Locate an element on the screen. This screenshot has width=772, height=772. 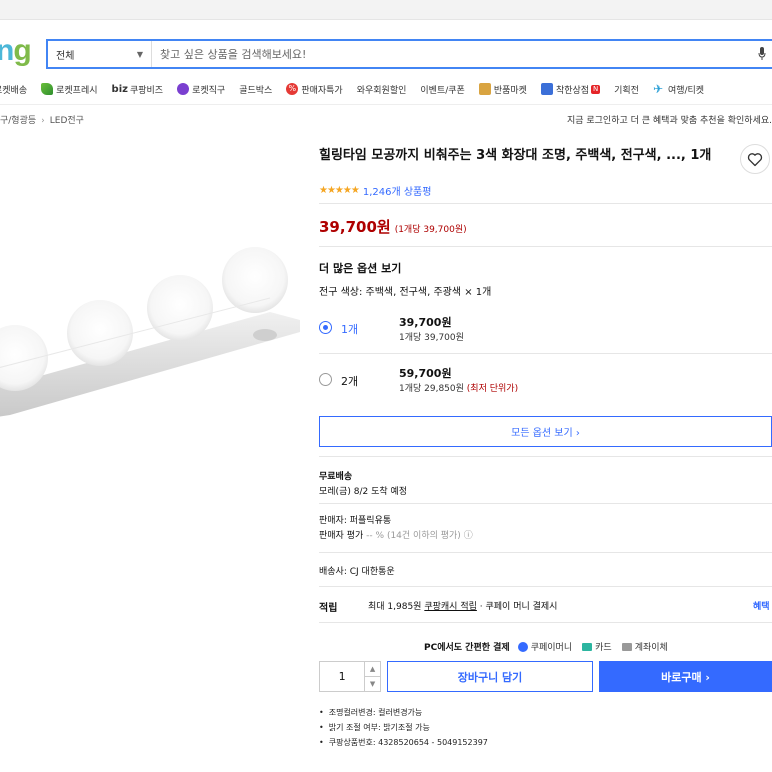
detail-item: 밝기 조절 여부: 밝기조절 가능 is located at coordinates (403, 727).